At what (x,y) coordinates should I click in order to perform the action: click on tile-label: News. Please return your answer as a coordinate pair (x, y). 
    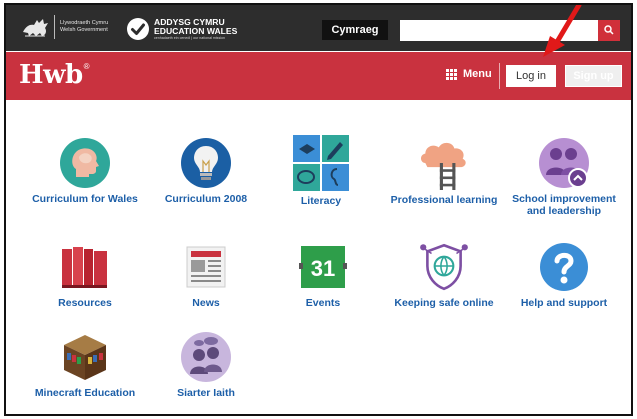
    Looking at the image, I should click on (206, 303).